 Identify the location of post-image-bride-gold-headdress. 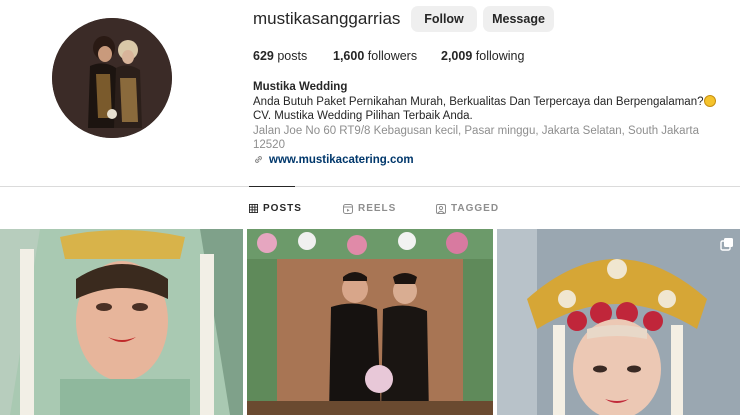
(618, 322).